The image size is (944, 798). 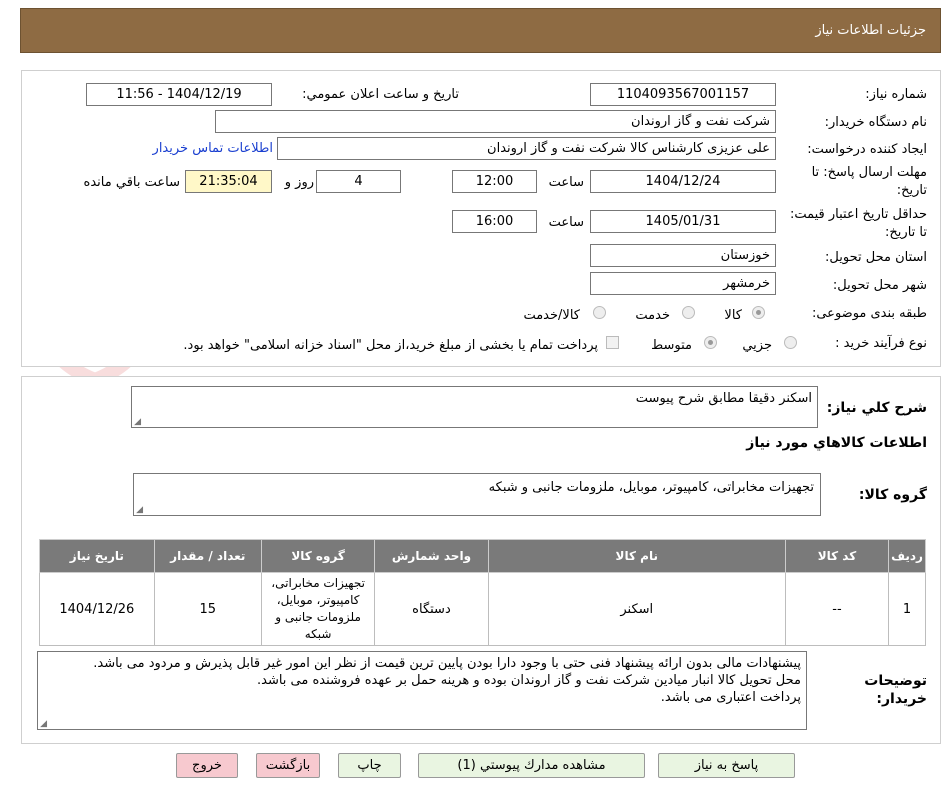 I want to click on col-header-name: نام کالا, so click(x=636, y=556).